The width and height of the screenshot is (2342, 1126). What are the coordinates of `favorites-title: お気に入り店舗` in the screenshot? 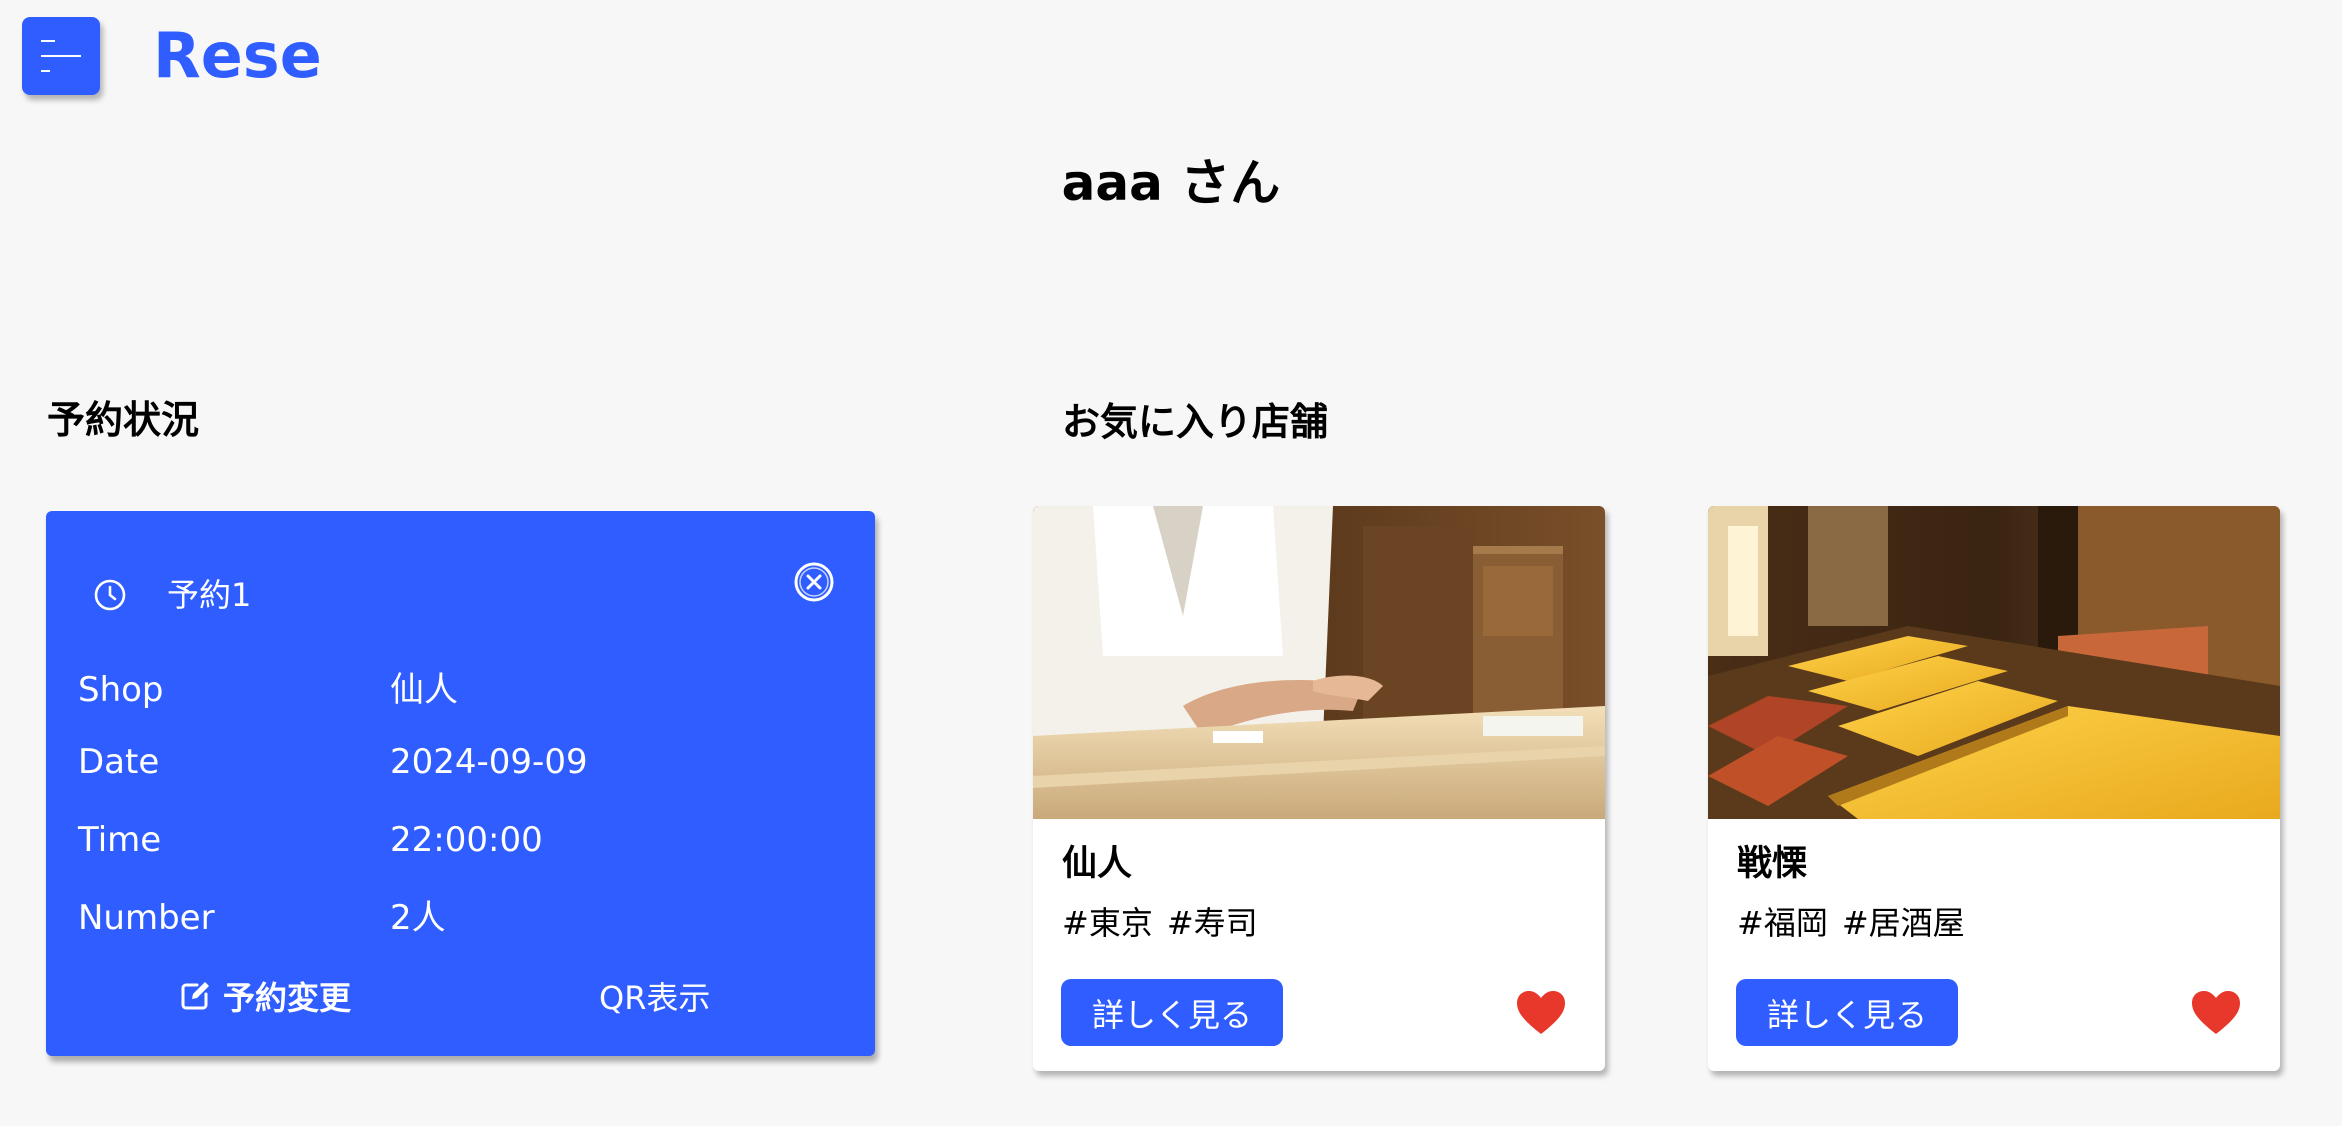 It's located at (1195, 422).